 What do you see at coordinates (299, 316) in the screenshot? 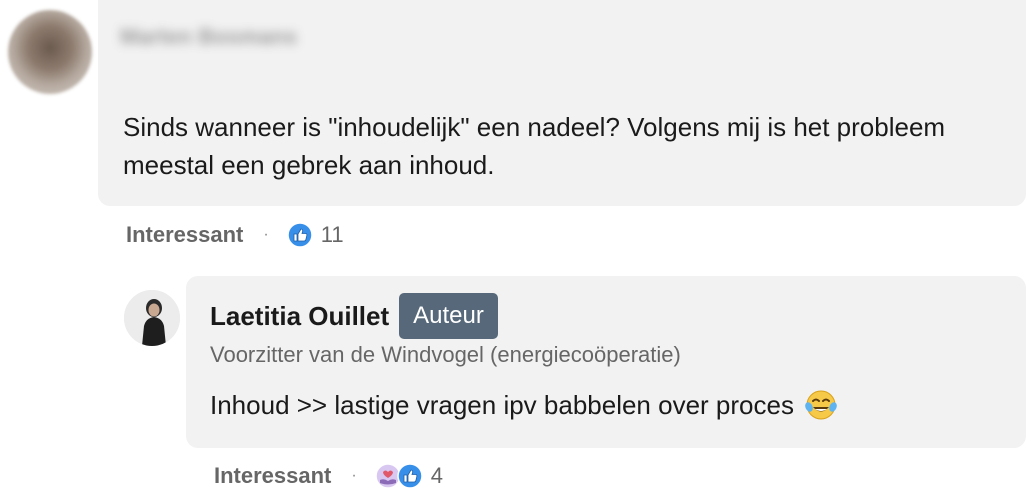
I see `author-name: Laetitia Ouillet` at bounding box center [299, 316].